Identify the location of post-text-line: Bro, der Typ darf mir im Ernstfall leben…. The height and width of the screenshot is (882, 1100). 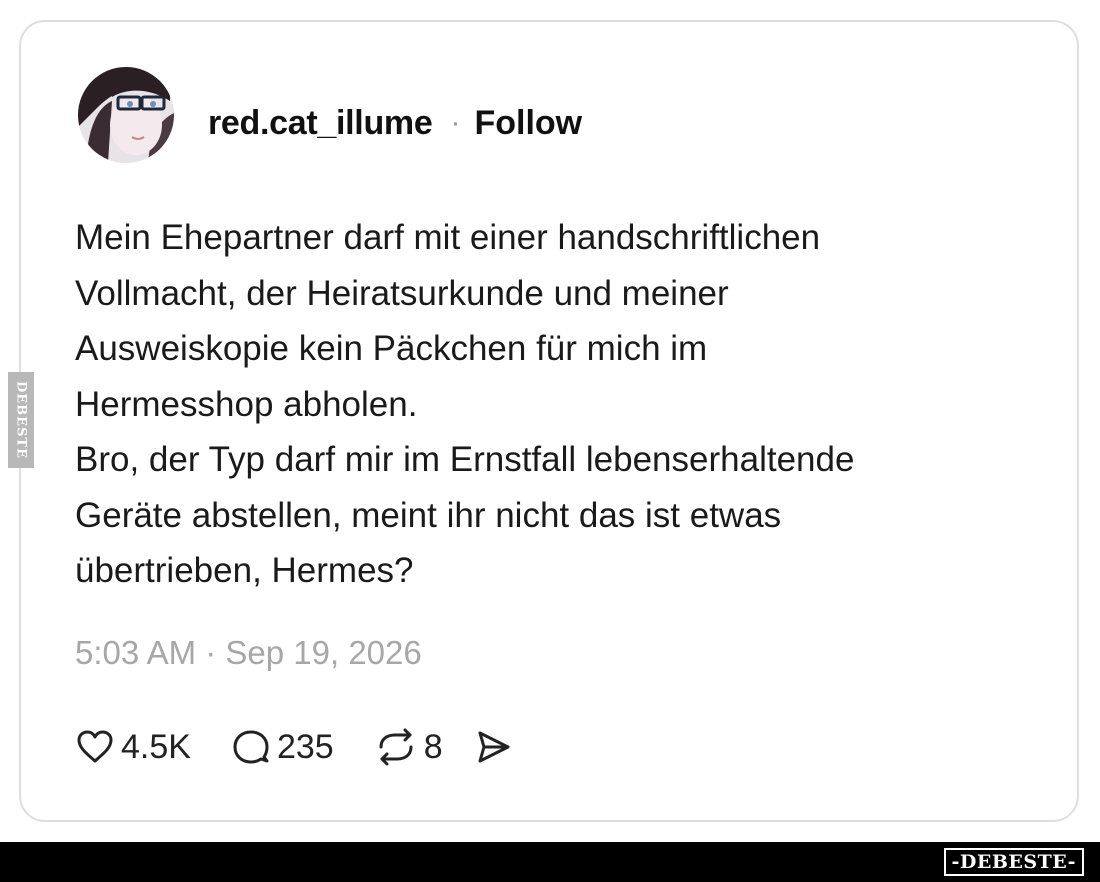
(465, 459).